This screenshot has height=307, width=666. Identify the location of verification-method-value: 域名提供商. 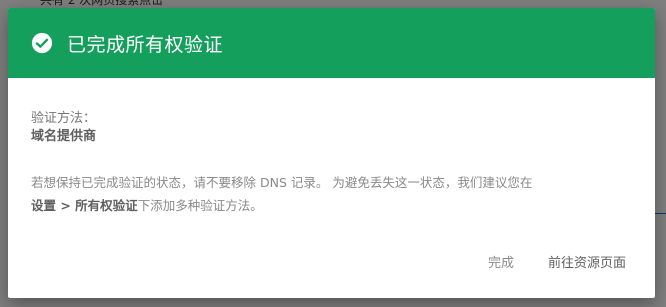
(64, 136).